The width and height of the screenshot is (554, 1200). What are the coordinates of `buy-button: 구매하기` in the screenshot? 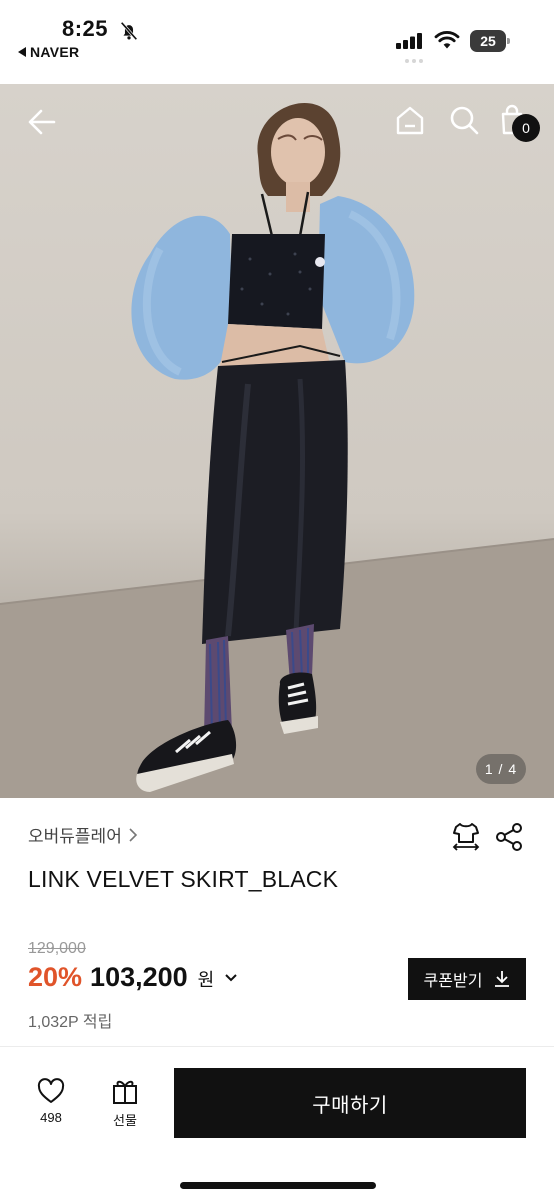 It's located at (350, 1103).